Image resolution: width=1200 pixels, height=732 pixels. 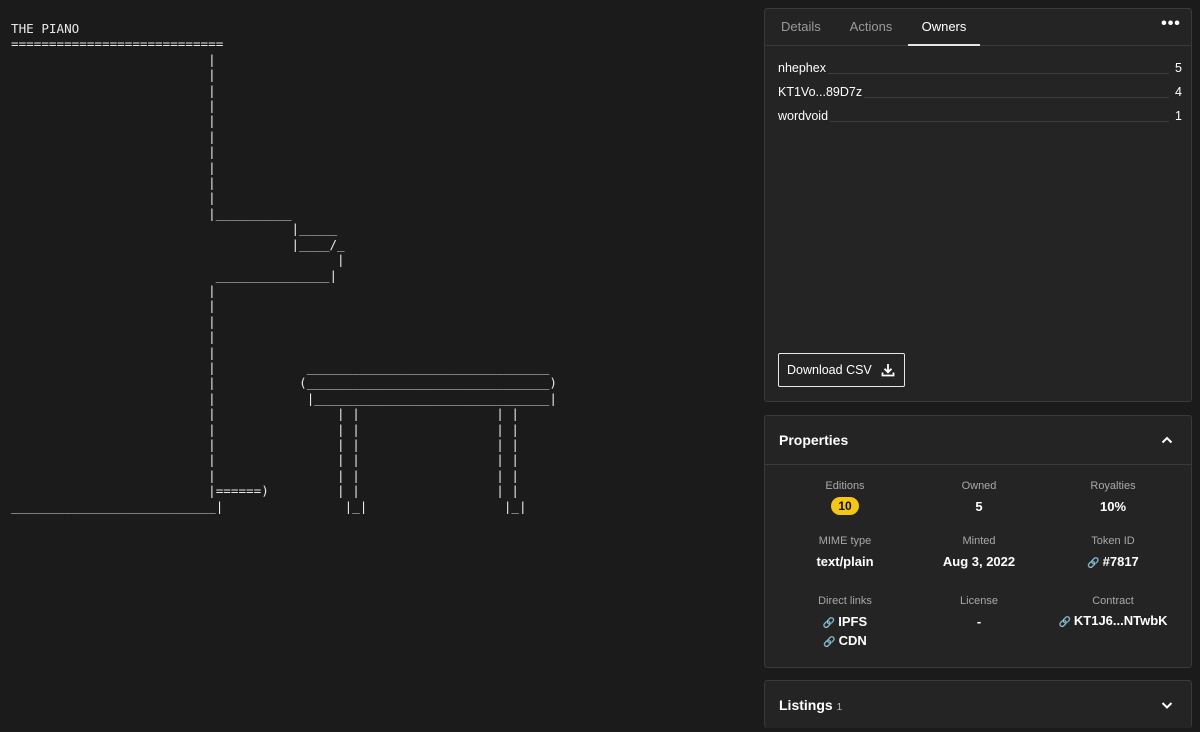 I want to click on more-horizontal-icon: •••, so click(x=1171, y=26).